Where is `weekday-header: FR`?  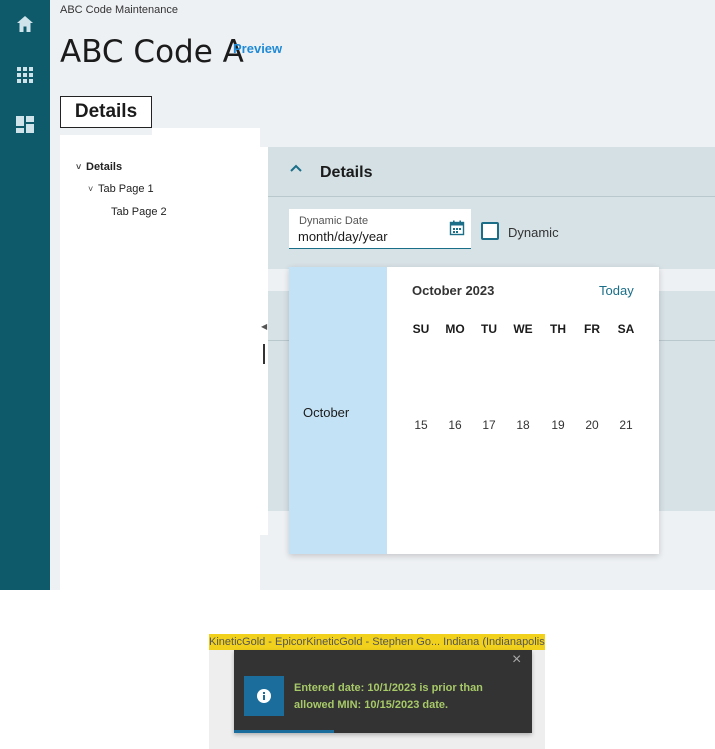
weekday-header: FR is located at coordinates (592, 329).